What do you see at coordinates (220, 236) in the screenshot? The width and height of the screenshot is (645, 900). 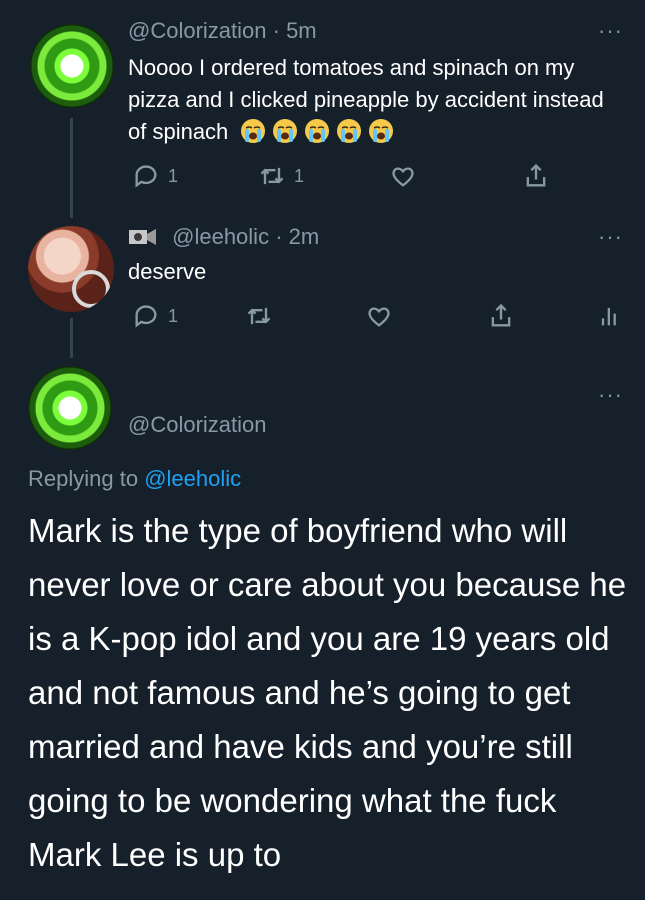 I see `author-handle: @leeholic` at bounding box center [220, 236].